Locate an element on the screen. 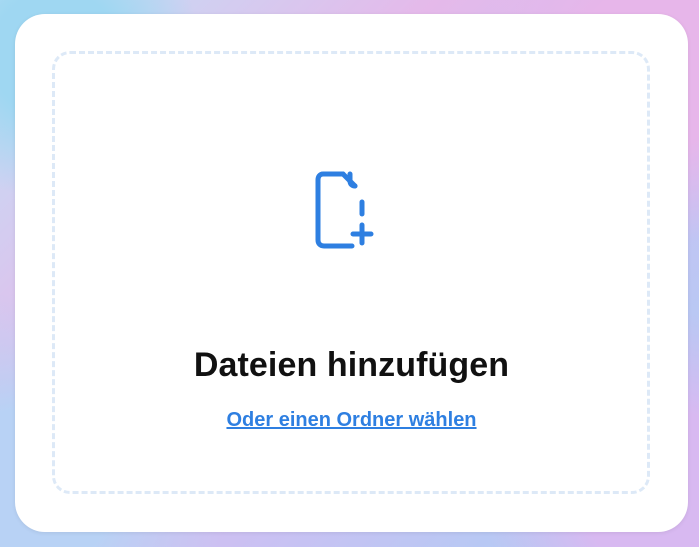  choose-folder-link: Oder einen Ordner wählen is located at coordinates (351, 420).